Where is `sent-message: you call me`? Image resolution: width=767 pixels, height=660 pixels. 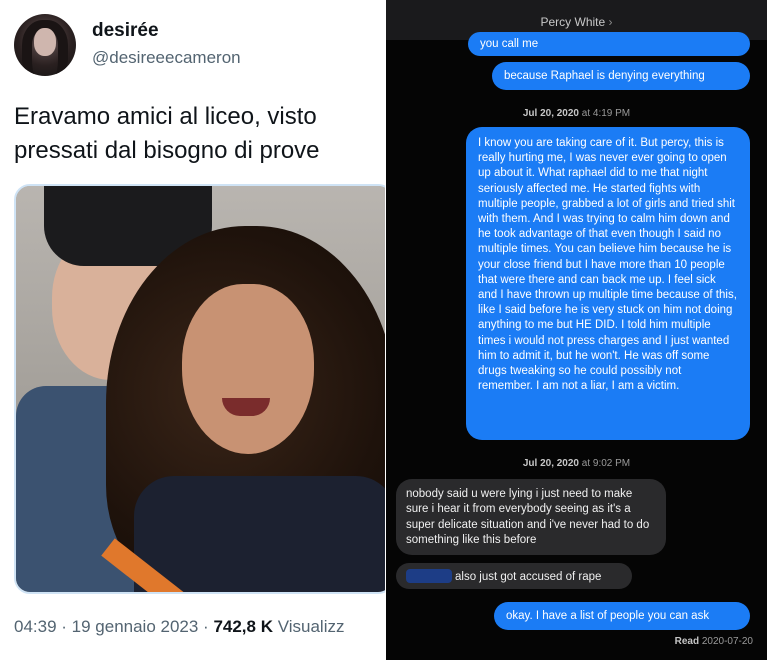 sent-message: you call me is located at coordinates (609, 44).